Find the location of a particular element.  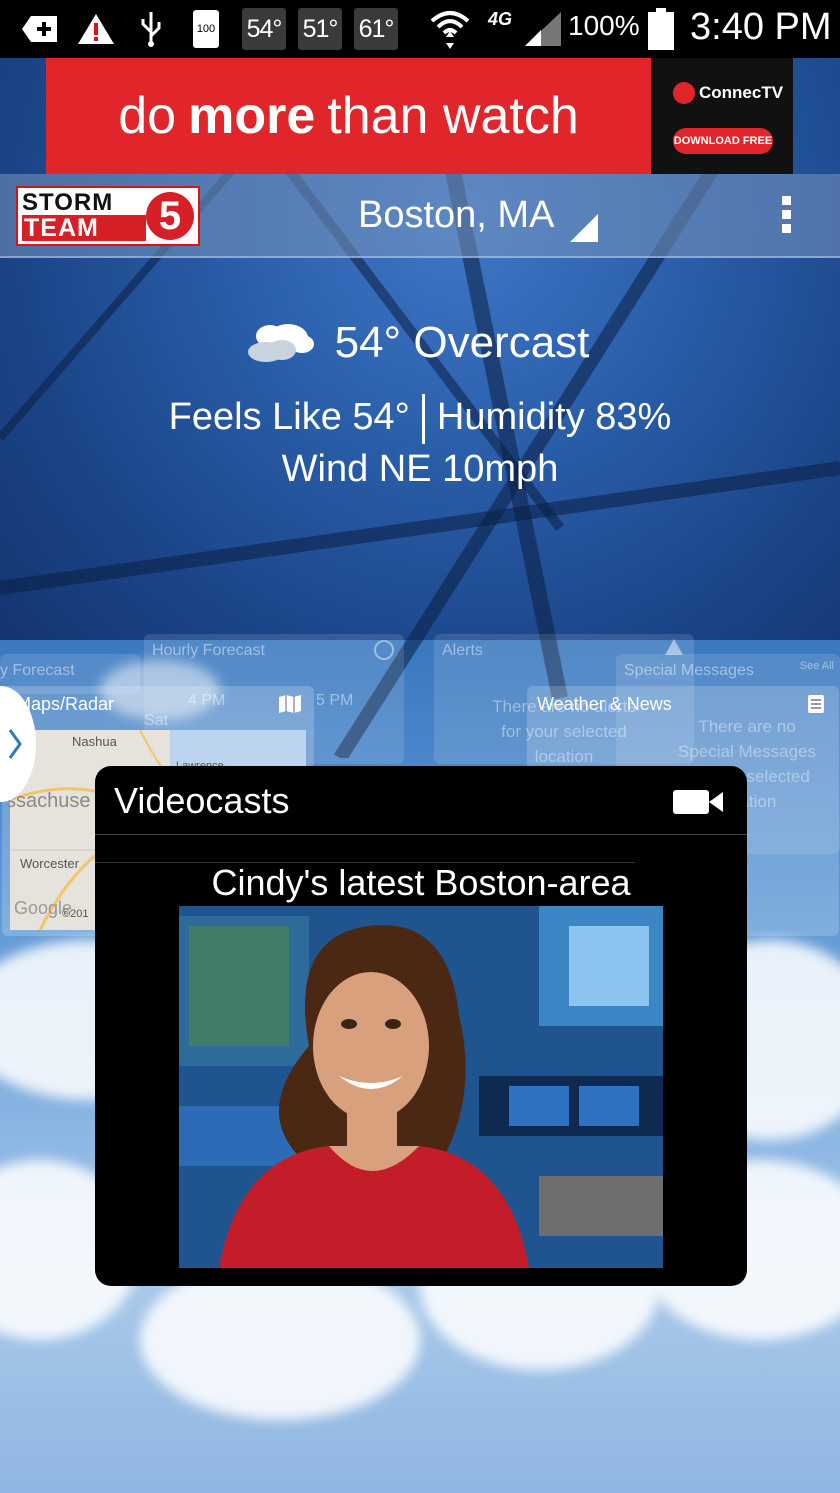

ad-brand: ConnecTV is located at coordinates (728, 93).